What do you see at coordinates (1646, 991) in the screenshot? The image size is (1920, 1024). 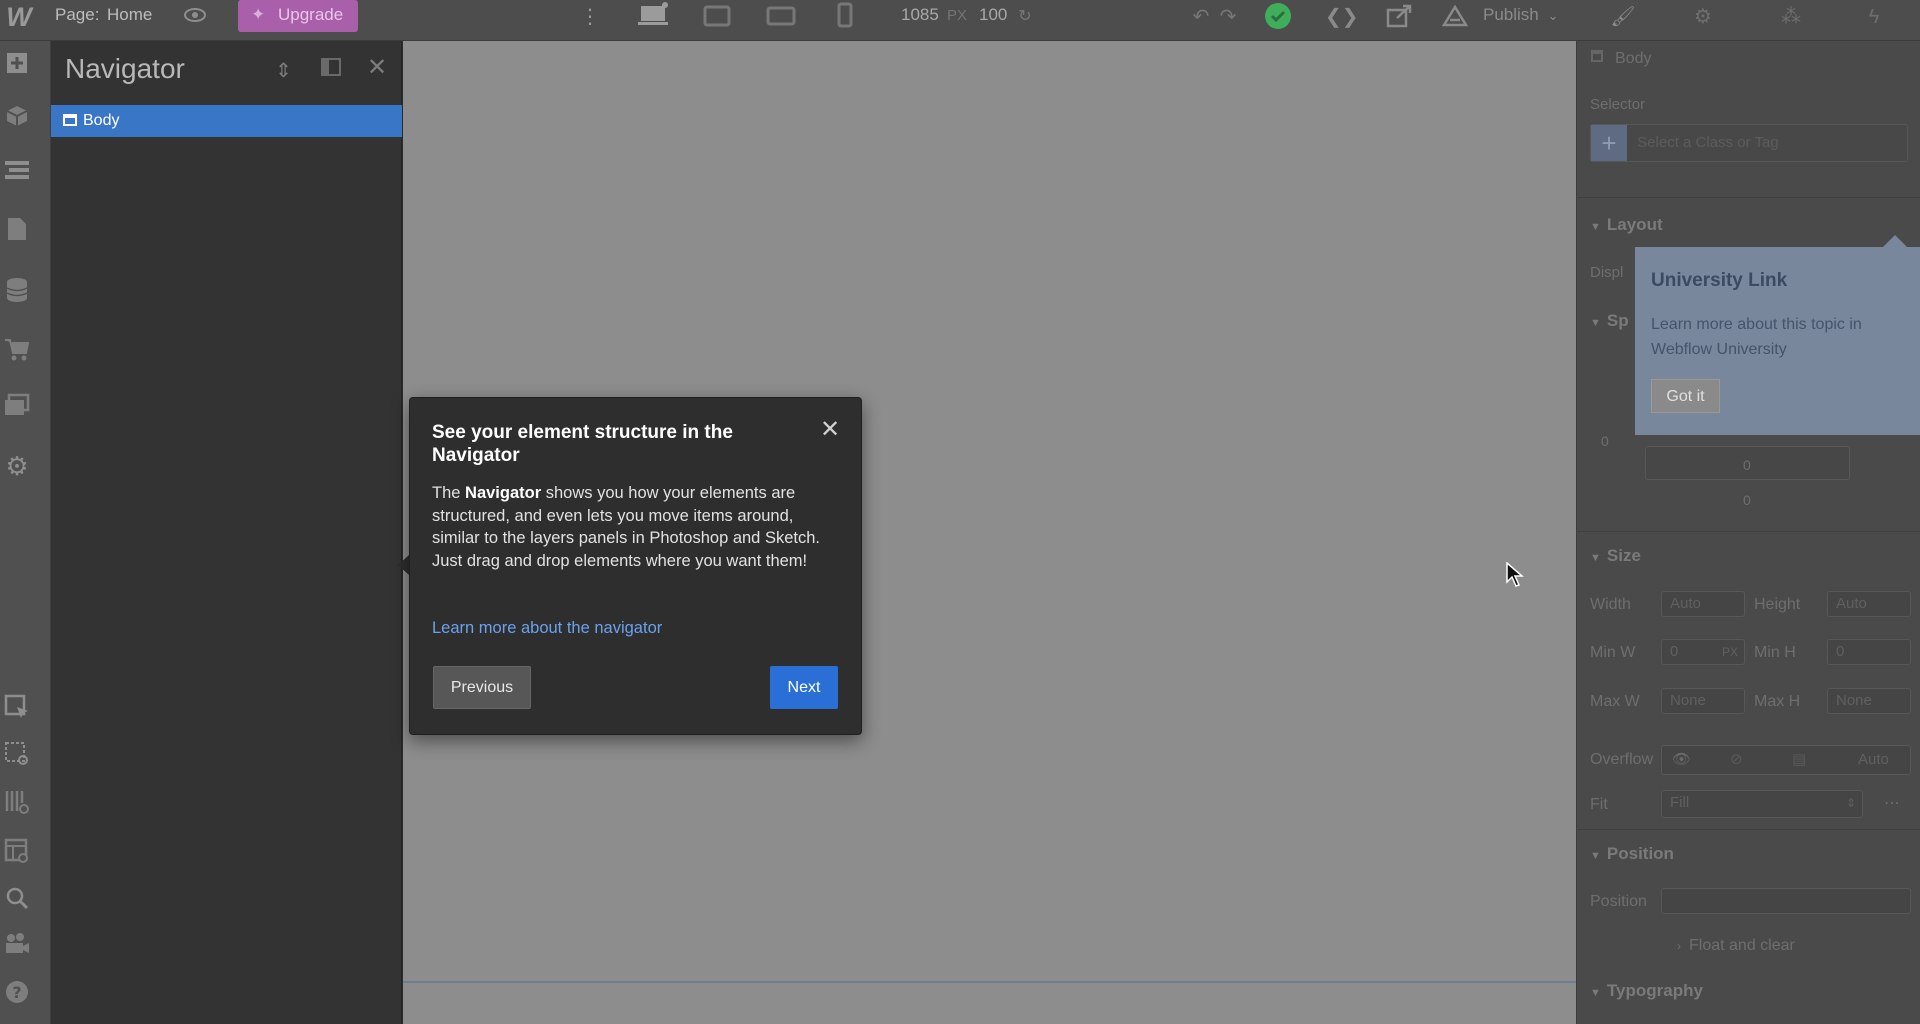 I see `typography-section-title: ▼ Typography` at bounding box center [1646, 991].